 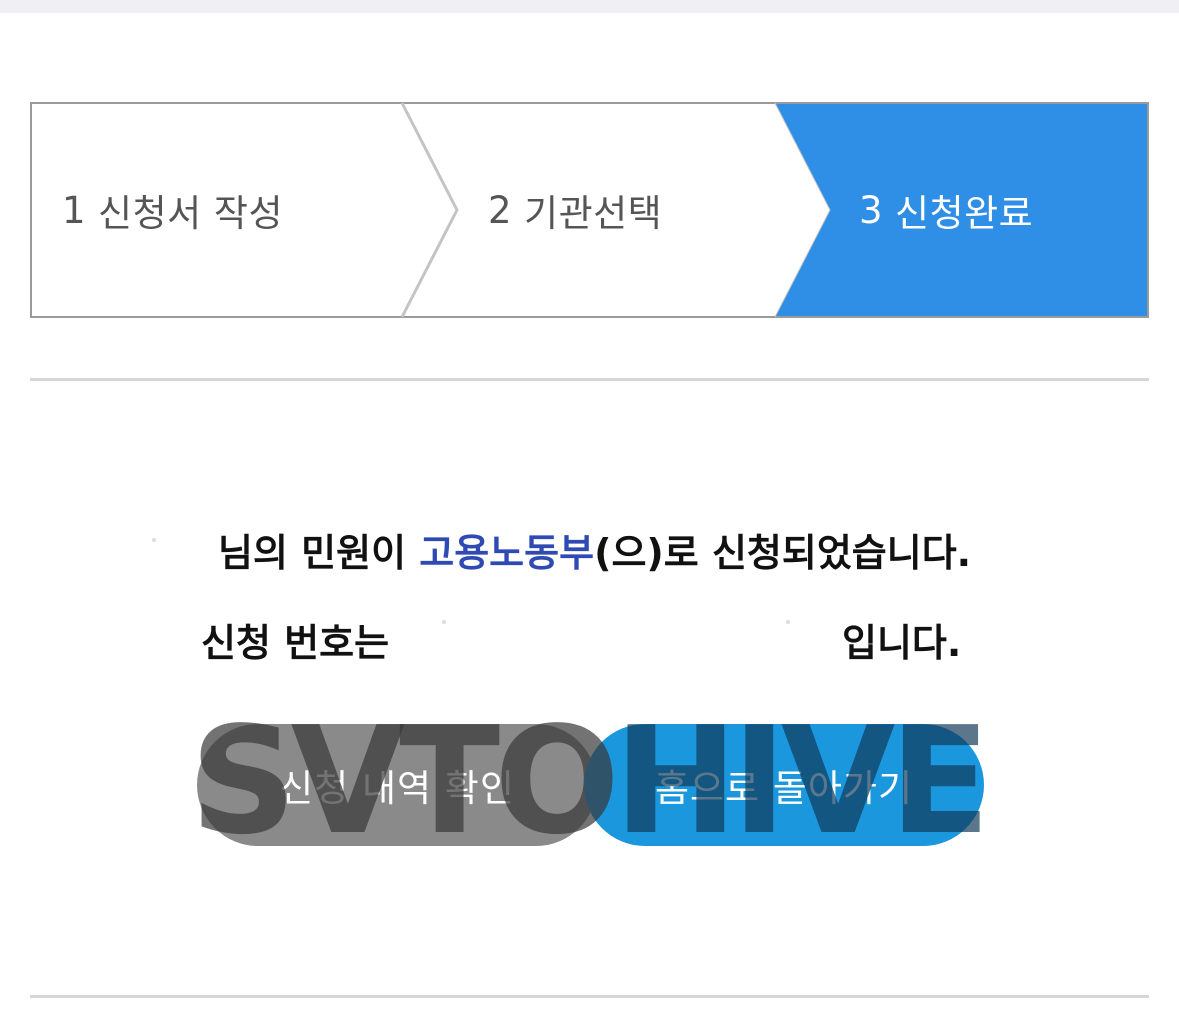 What do you see at coordinates (507, 553) in the screenshot?
I see `agency-name: 고용노동부` at bounding box center [507, 553].